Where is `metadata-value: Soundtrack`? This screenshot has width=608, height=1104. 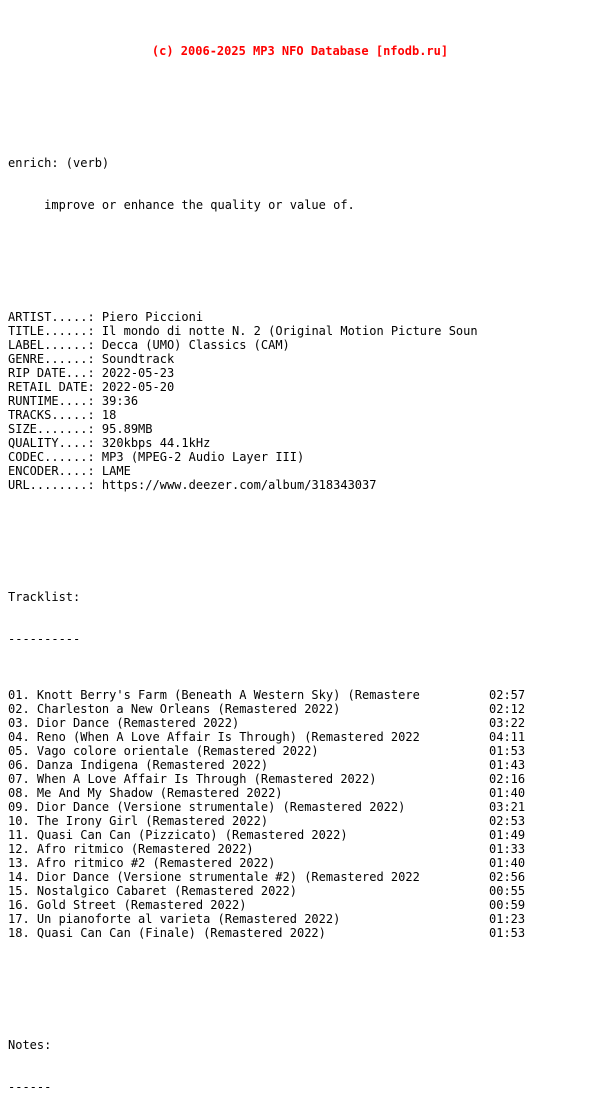 metadata-value: Soundtrack is located at coordinates (134, 359).